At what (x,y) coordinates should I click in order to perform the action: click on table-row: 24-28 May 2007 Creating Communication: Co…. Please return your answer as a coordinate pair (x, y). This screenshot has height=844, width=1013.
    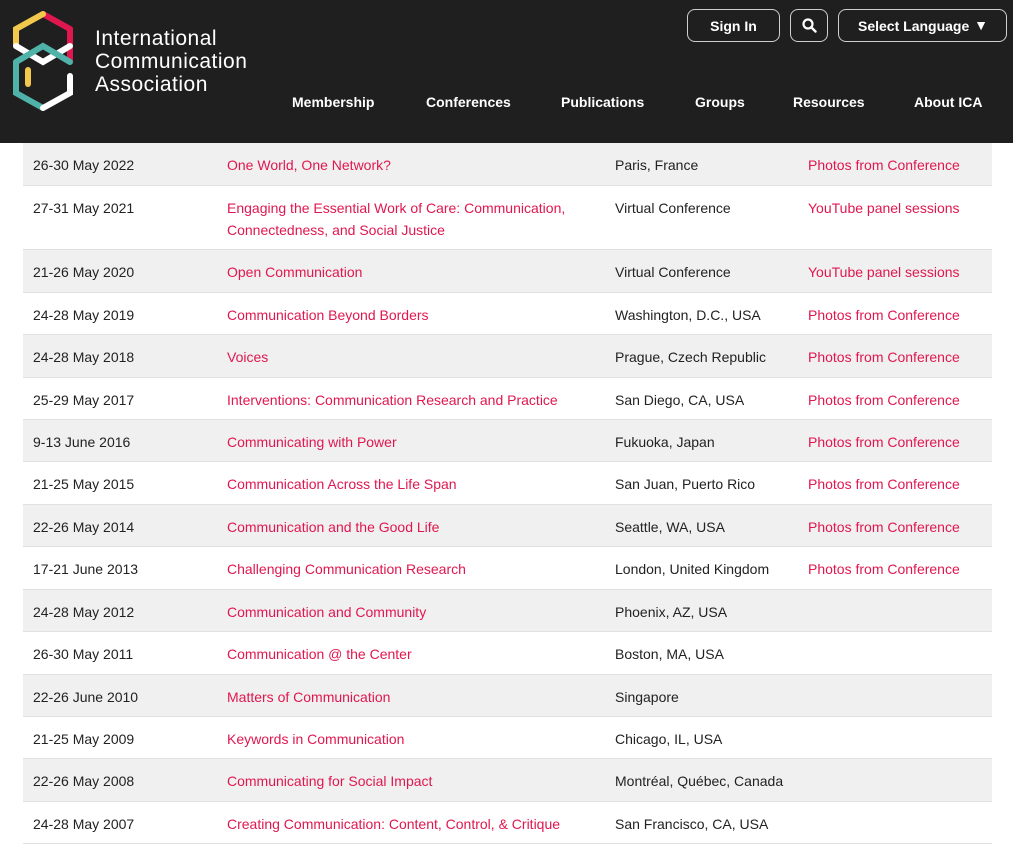
    Looking at the image, I should click on (507, 822).